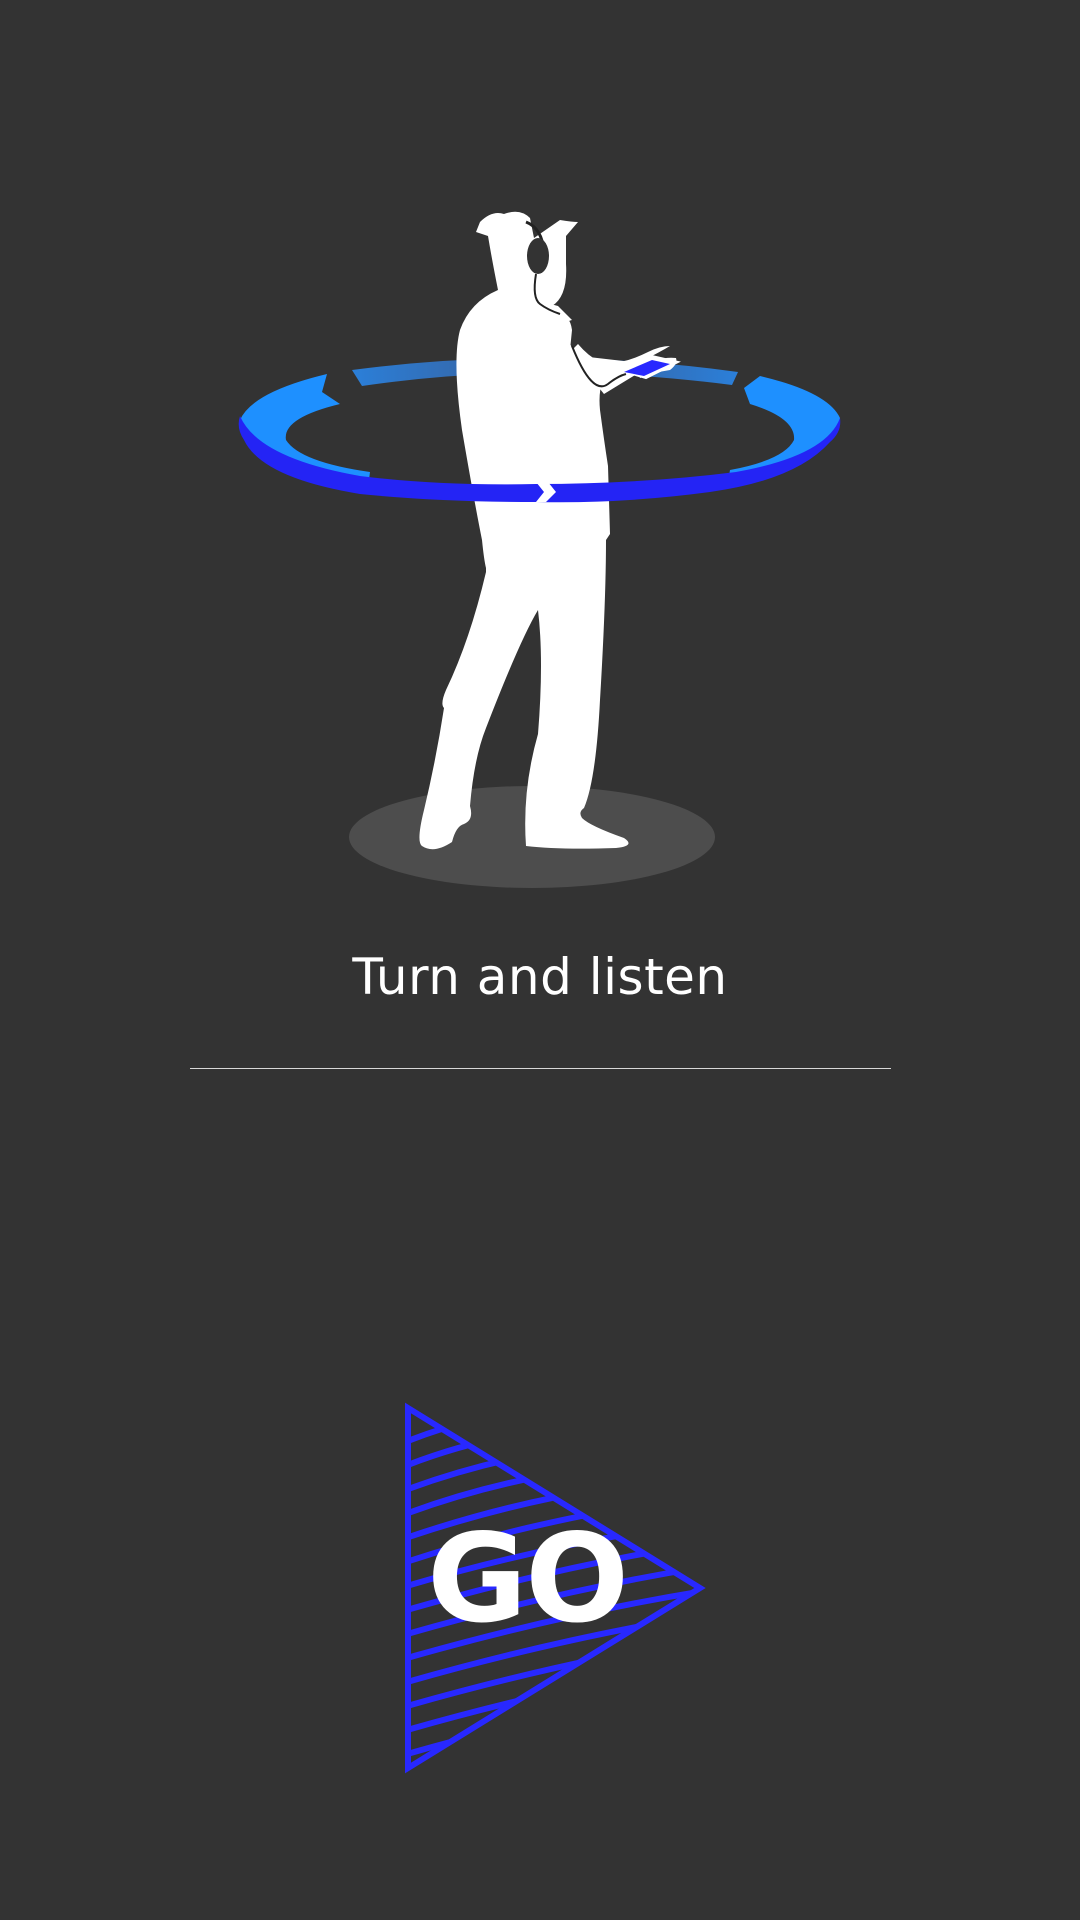 This screenshot has height=1920, width=1080. I want to click on divider, so click(540, 1068).